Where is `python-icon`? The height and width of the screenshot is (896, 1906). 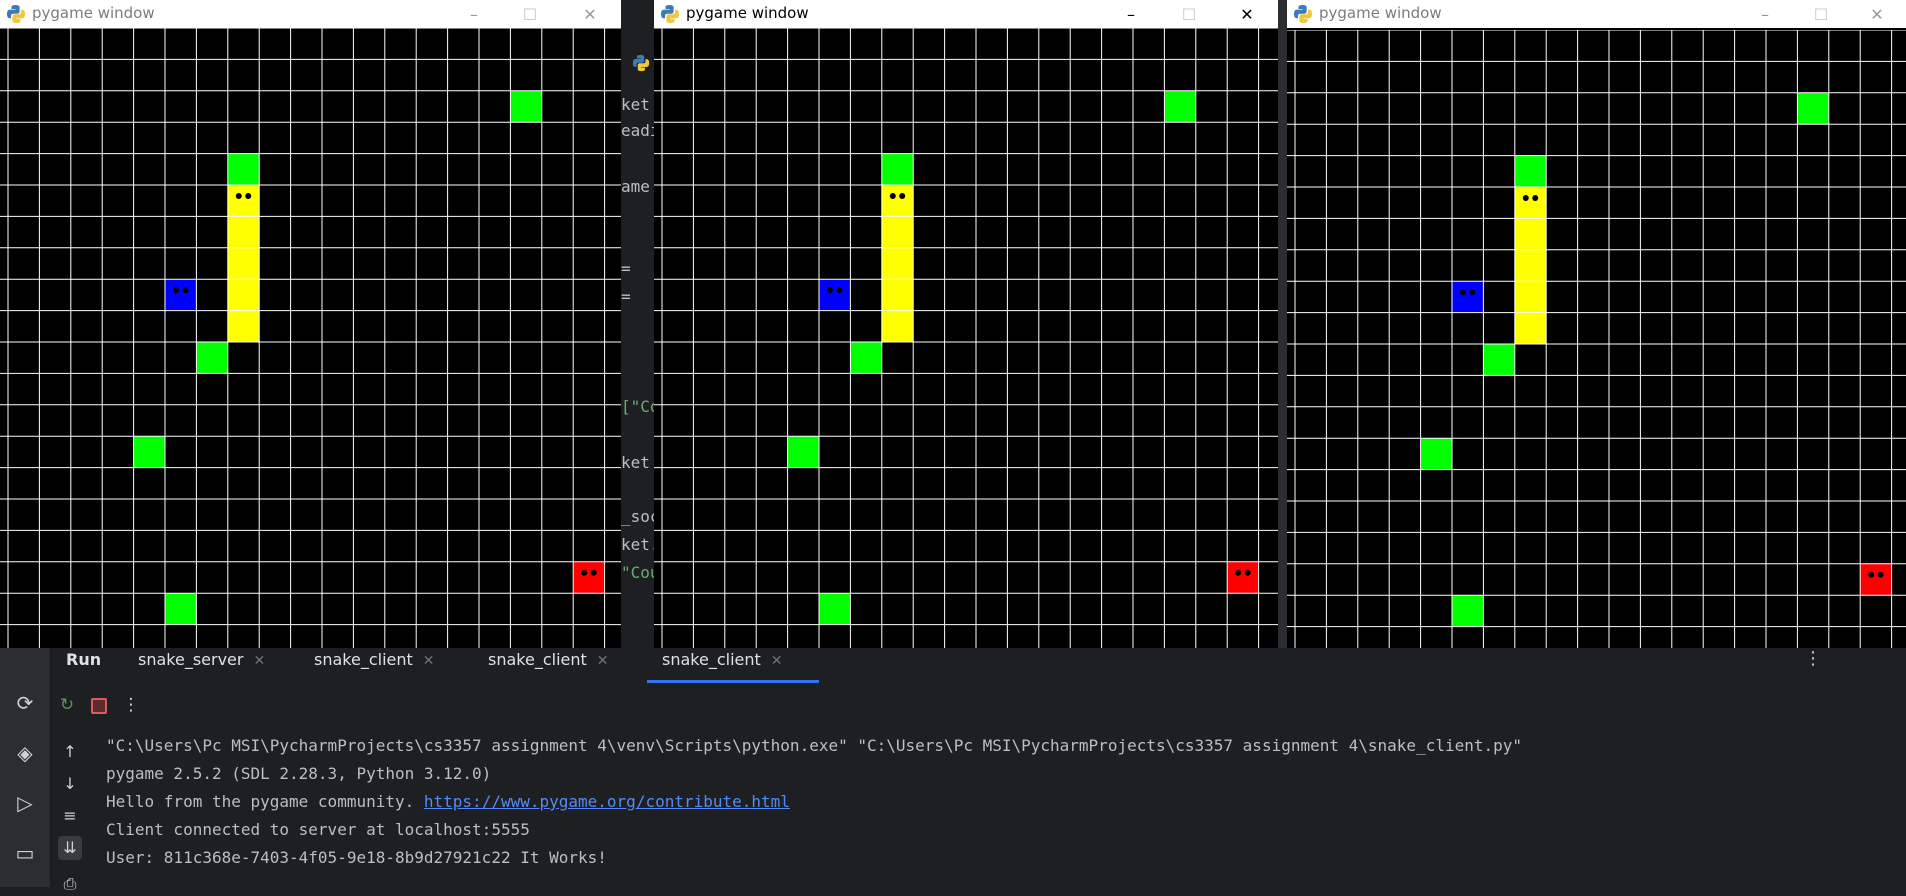
python-icon is located at coordinates (641, 63).